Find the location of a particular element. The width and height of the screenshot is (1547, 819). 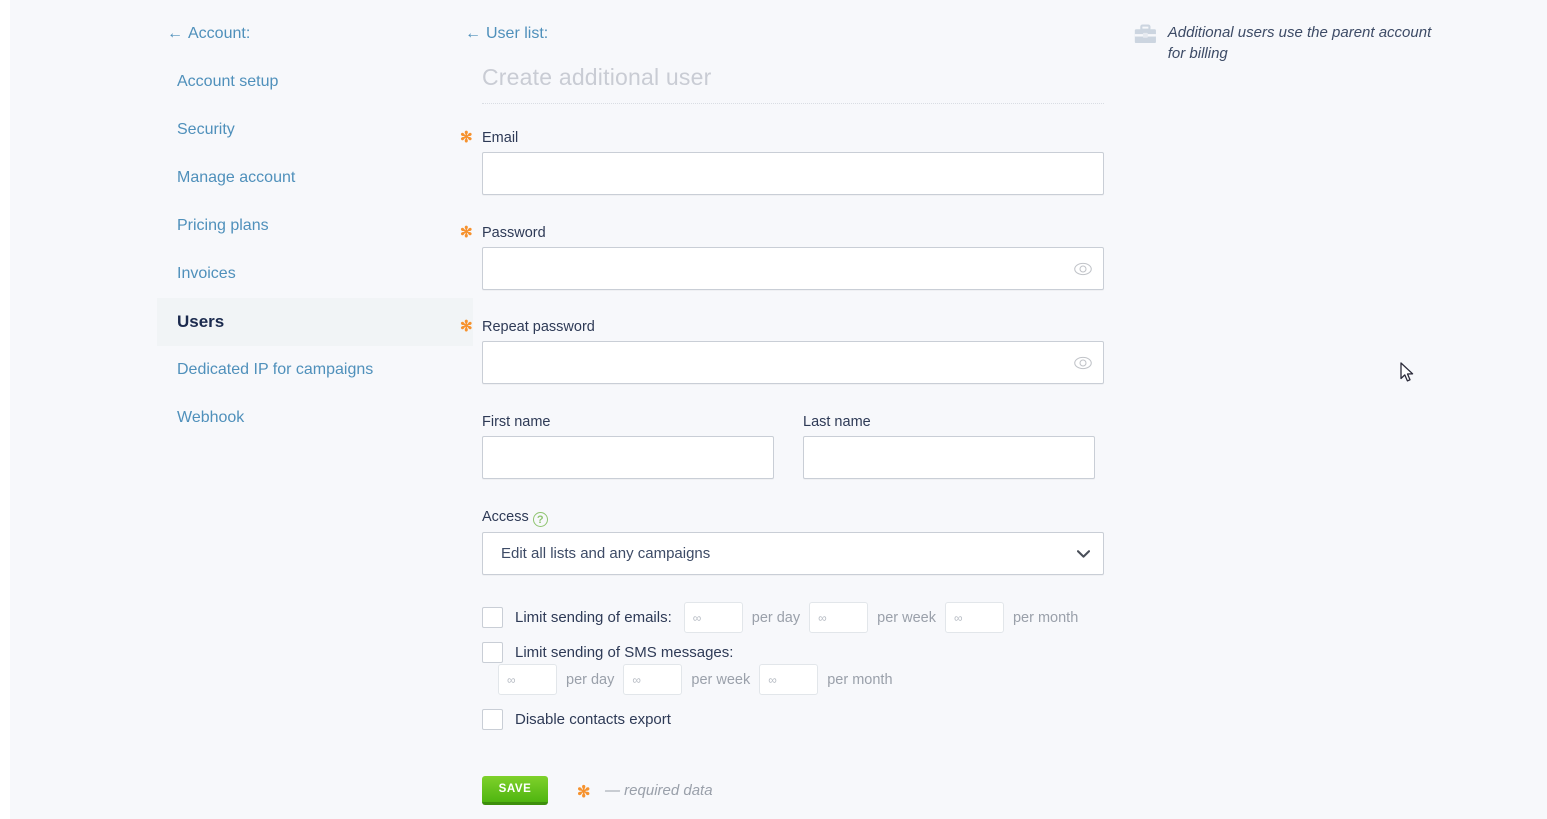

password-input is located at coordinates (793, 268).